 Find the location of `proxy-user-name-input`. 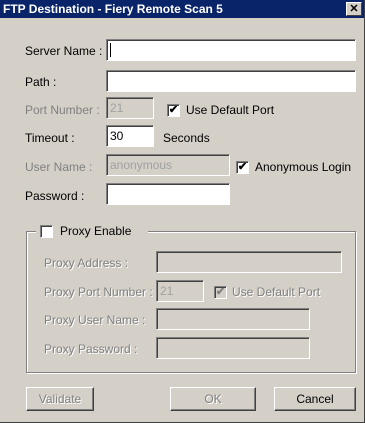

proxy-user-name-input is located at coordinates (233, 319).